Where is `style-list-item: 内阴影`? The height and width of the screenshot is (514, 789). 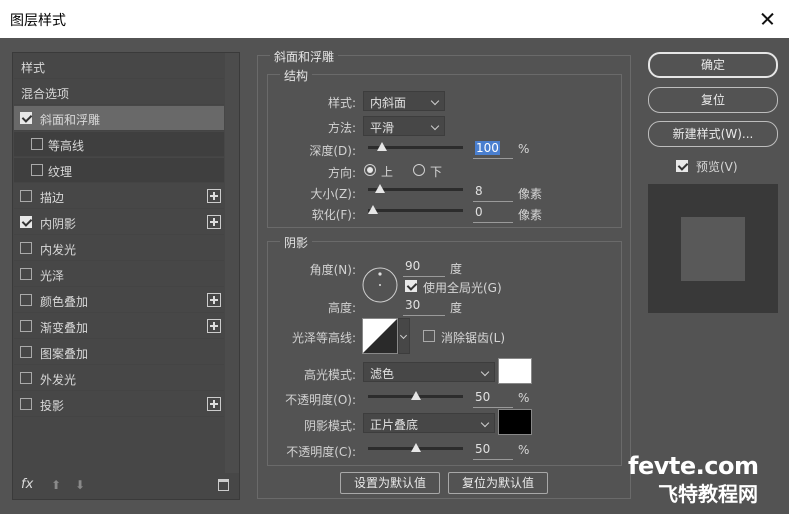 style-list-item: 内阴影 is located at coordinates (119, 222).